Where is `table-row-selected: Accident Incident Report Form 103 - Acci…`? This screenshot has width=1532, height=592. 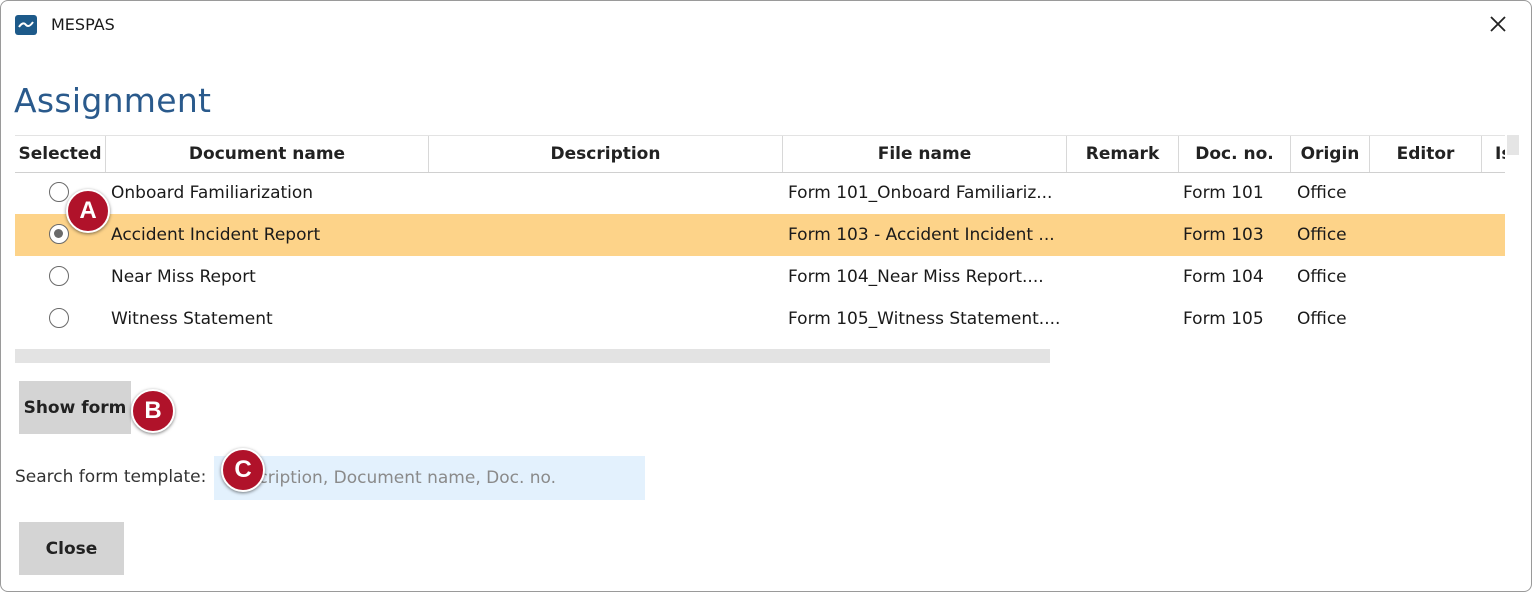 table-row-selected: Accident Incident Report Form 103 - Acci… is located at coordinates (760, 235).